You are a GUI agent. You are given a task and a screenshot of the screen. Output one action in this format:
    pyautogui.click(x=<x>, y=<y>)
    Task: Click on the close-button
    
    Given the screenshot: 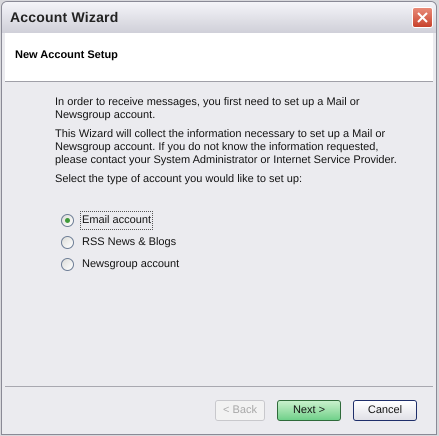 What is the action you would take?
    pyautogui.click(x=422, y=17)
    